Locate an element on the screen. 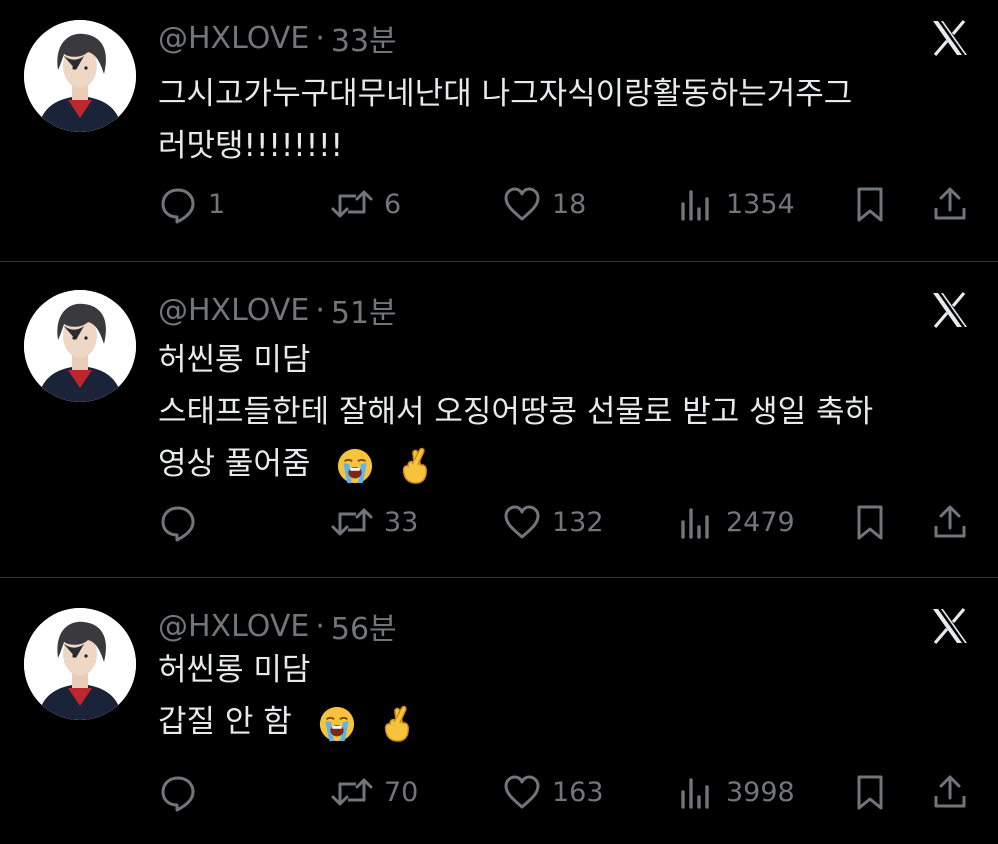 This screenshot has height=844, width=998. views-button: 1354 is located at coordinates (735, 204).